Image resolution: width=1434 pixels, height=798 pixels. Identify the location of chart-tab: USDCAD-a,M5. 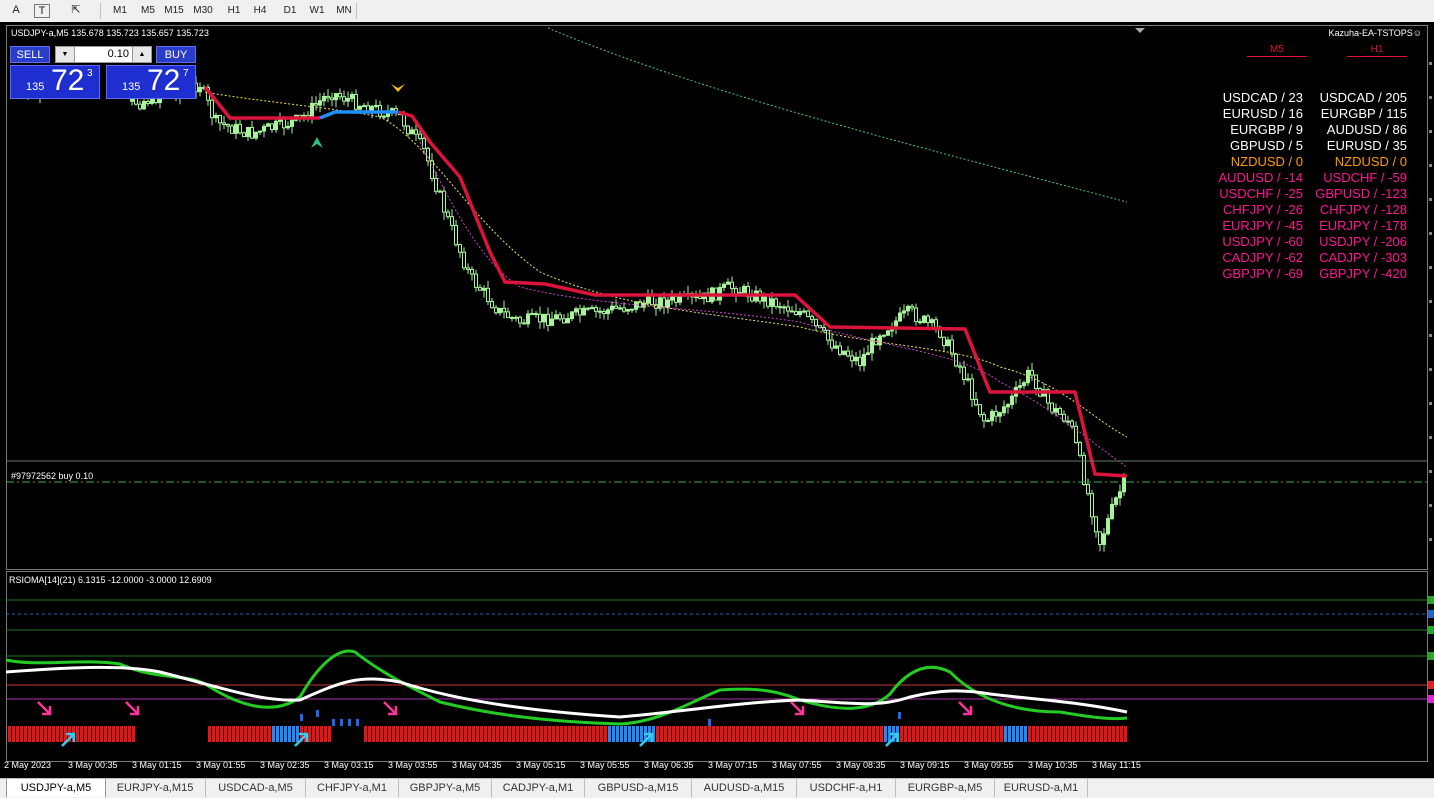
(256, 788).